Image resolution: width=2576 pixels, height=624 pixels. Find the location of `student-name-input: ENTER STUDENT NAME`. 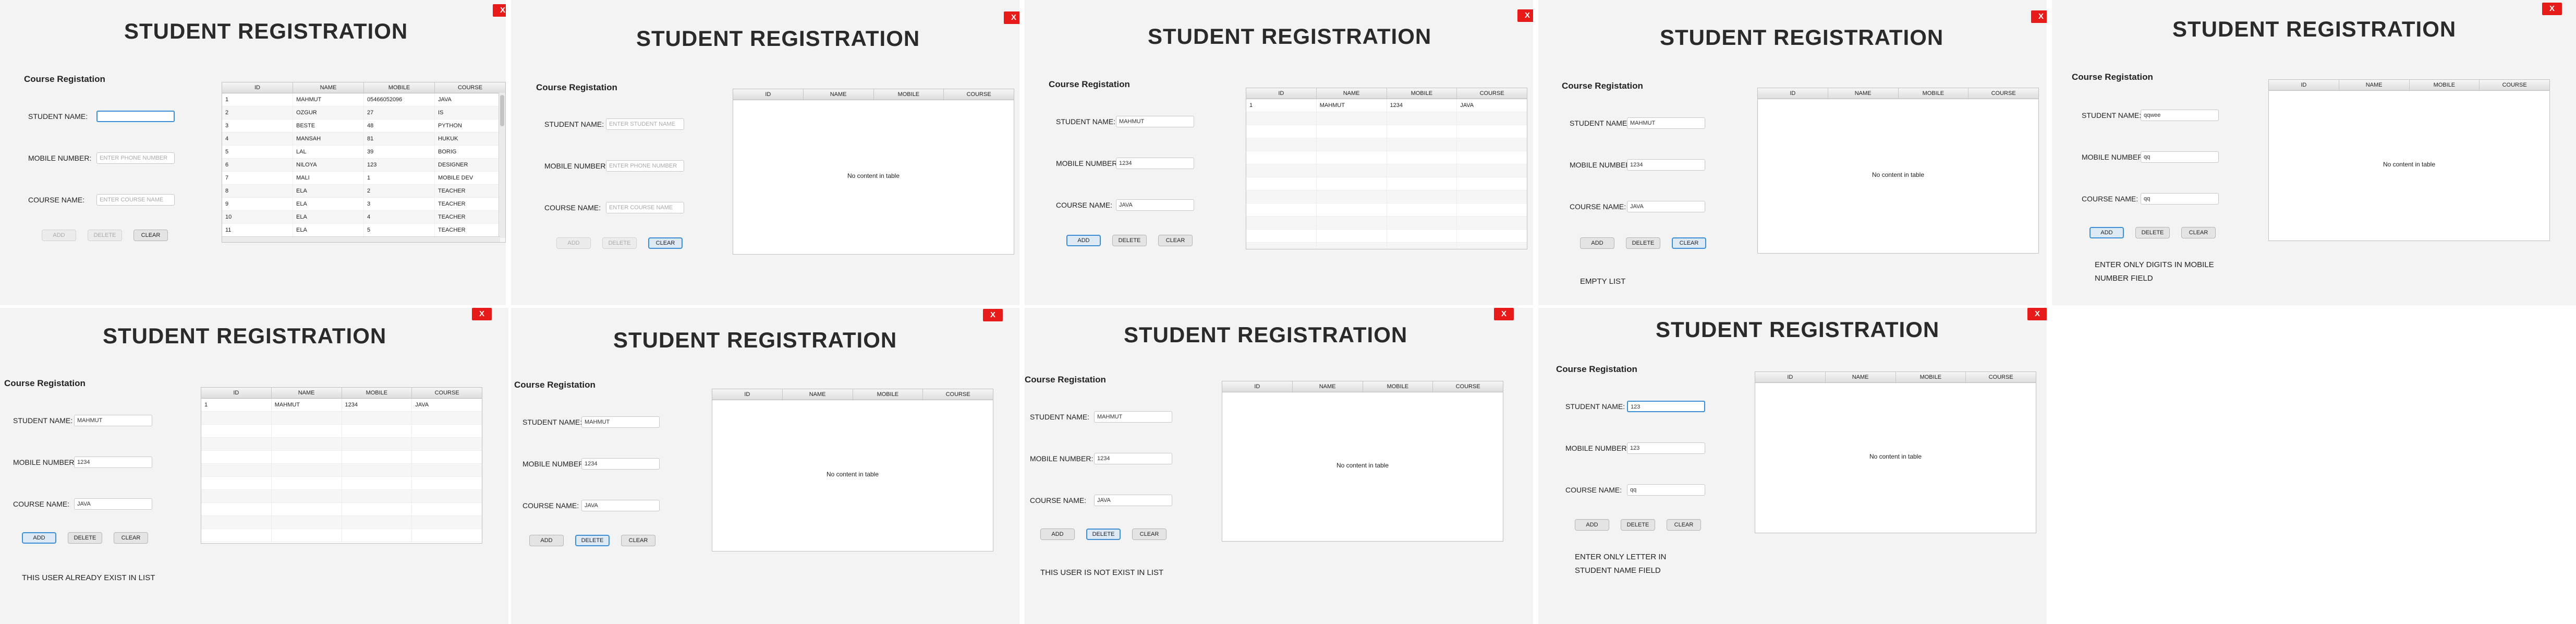

student-name-input: ENTER STUDENT NAME is located at coordinates (645, 124).